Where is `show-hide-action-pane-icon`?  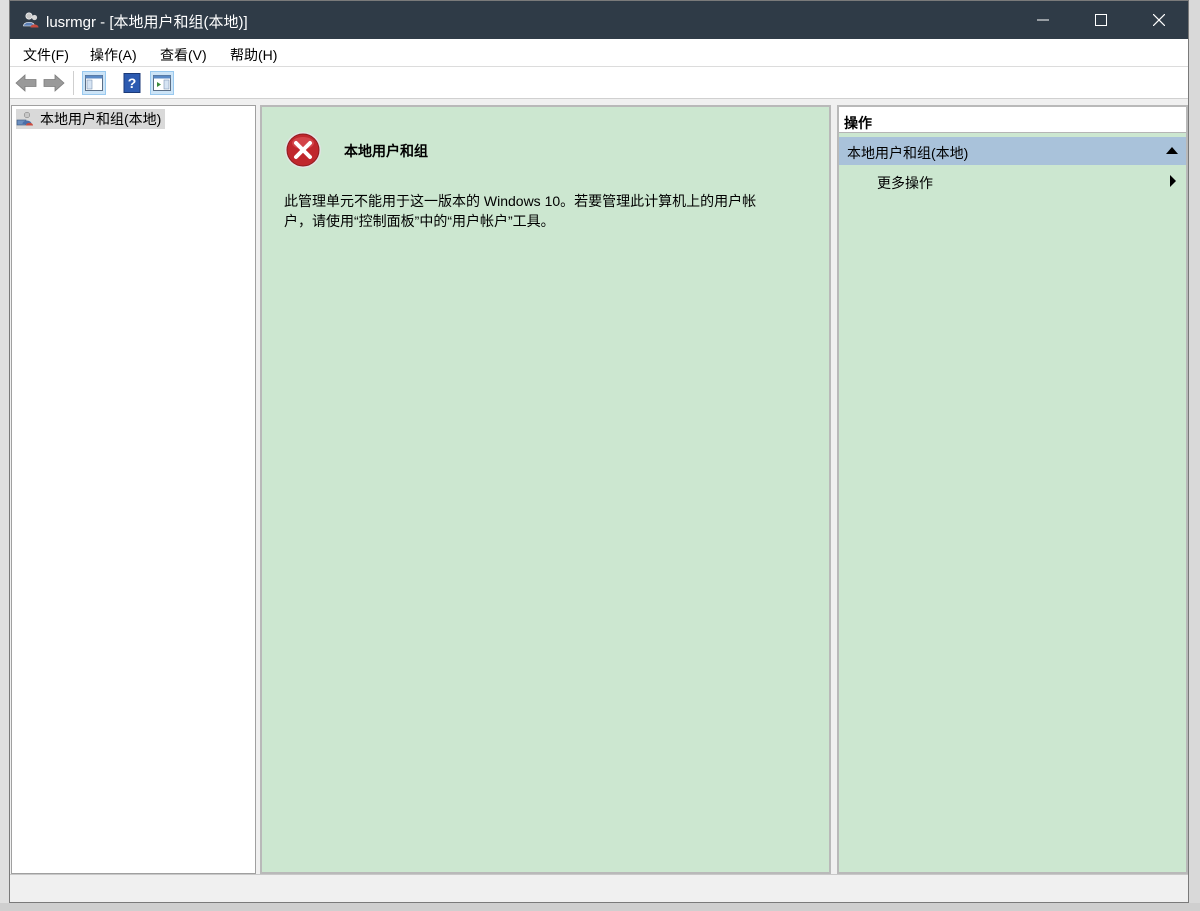 show-hide-action-pane-icon is located at coordinates (162, 83).